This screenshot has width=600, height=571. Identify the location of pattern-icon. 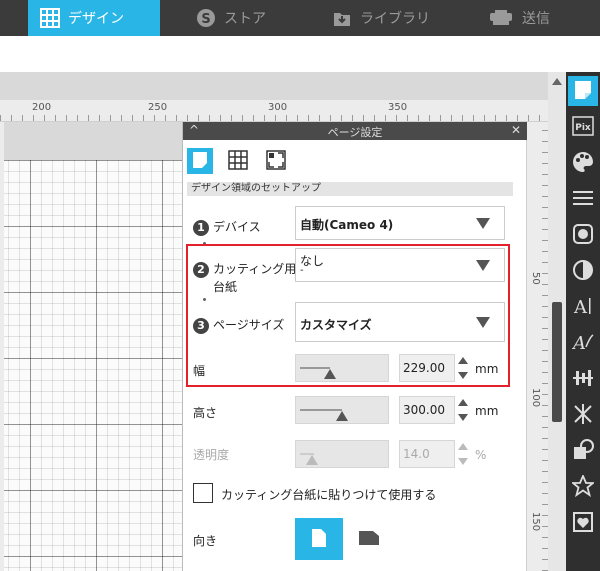
(583, 235).